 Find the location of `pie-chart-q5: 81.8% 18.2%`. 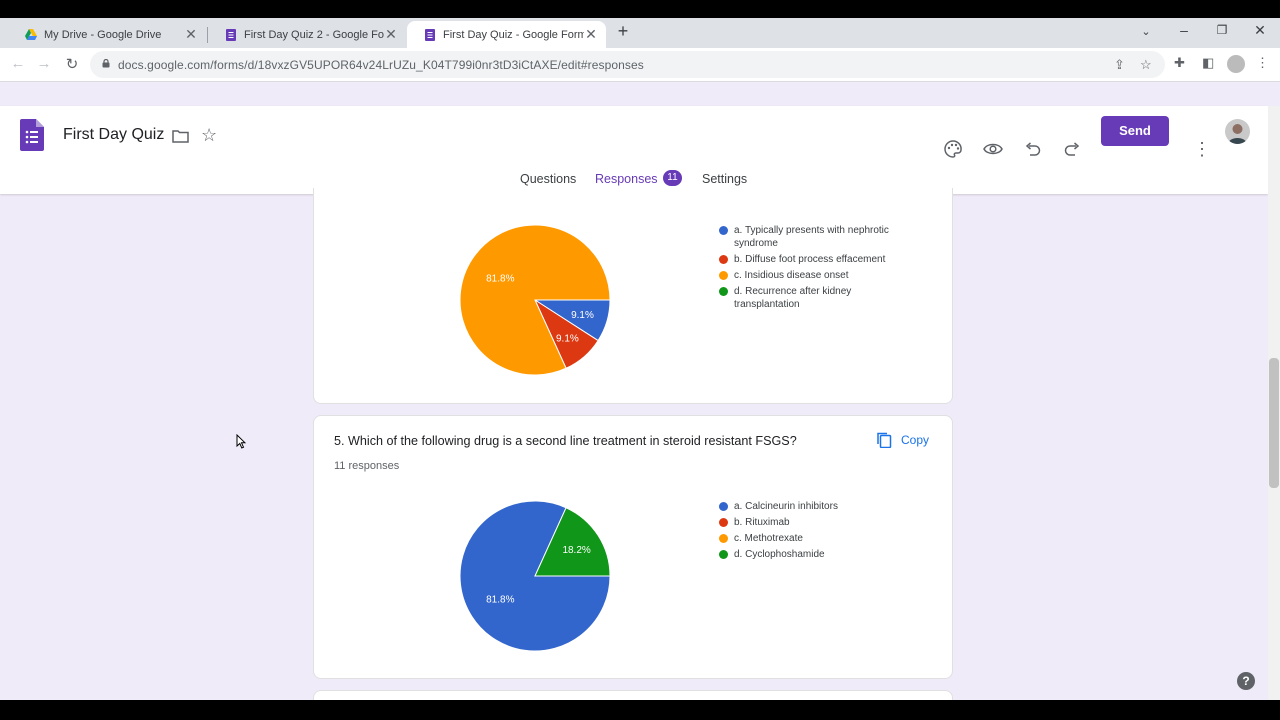

pie-chart-q5: 81.8% 18.2% is located at coordinates (535, 576).